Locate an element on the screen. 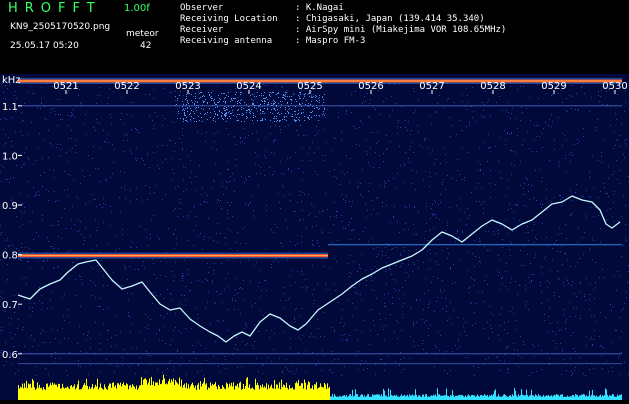 The image size is (629, 404). lower-carrier-line is located at coordinates (173, 255).